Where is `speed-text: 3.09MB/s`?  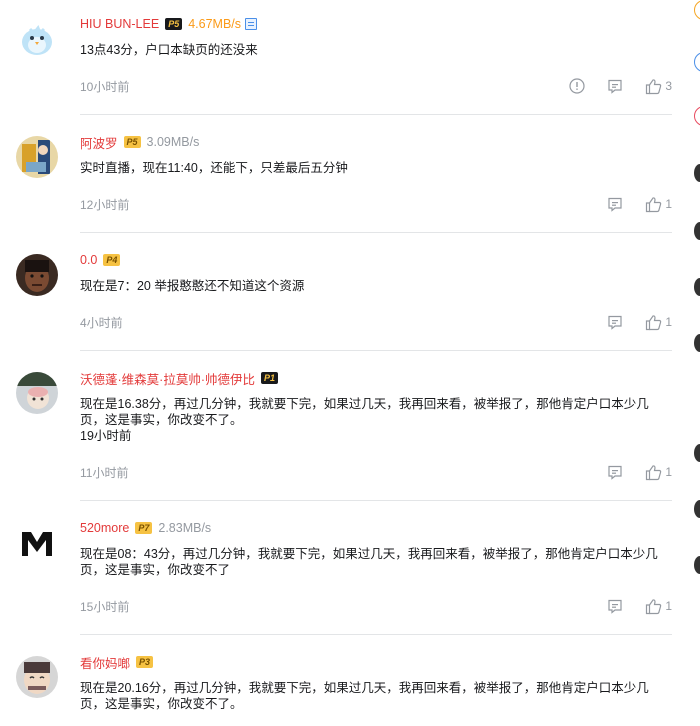
speed-text: 3.09MB/s is located at coordinates (173, 142).